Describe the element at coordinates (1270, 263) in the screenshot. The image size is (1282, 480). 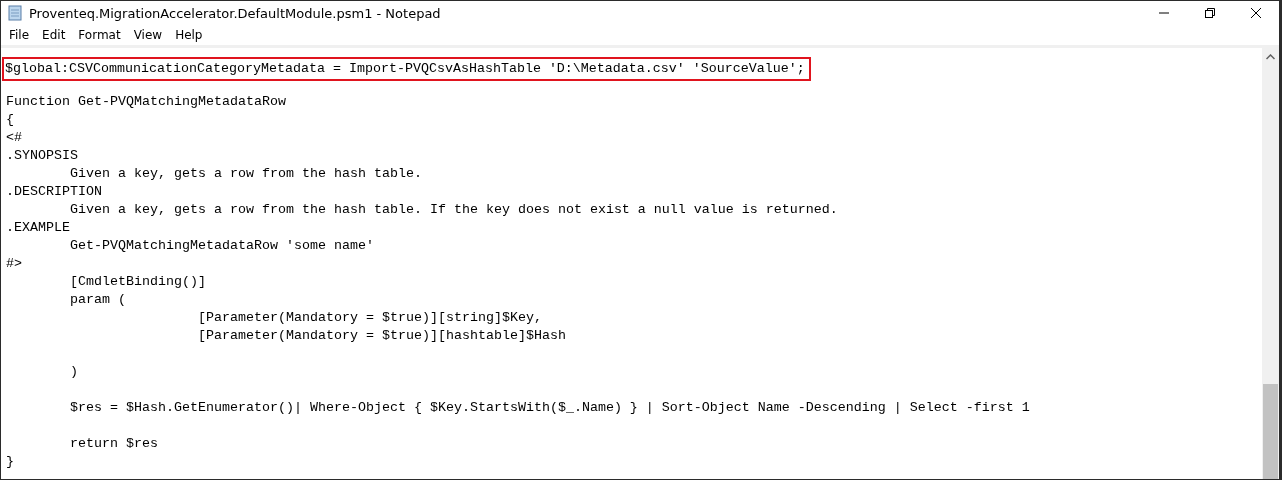
I see `vertical-scrollbar` at that location.